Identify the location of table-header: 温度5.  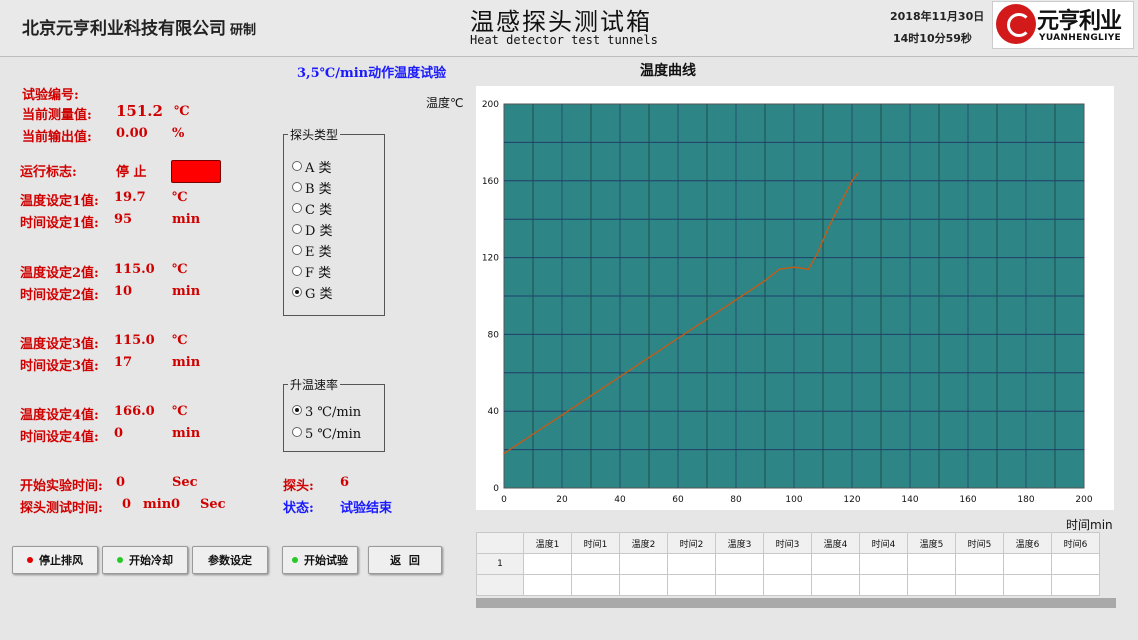
(931, 543).